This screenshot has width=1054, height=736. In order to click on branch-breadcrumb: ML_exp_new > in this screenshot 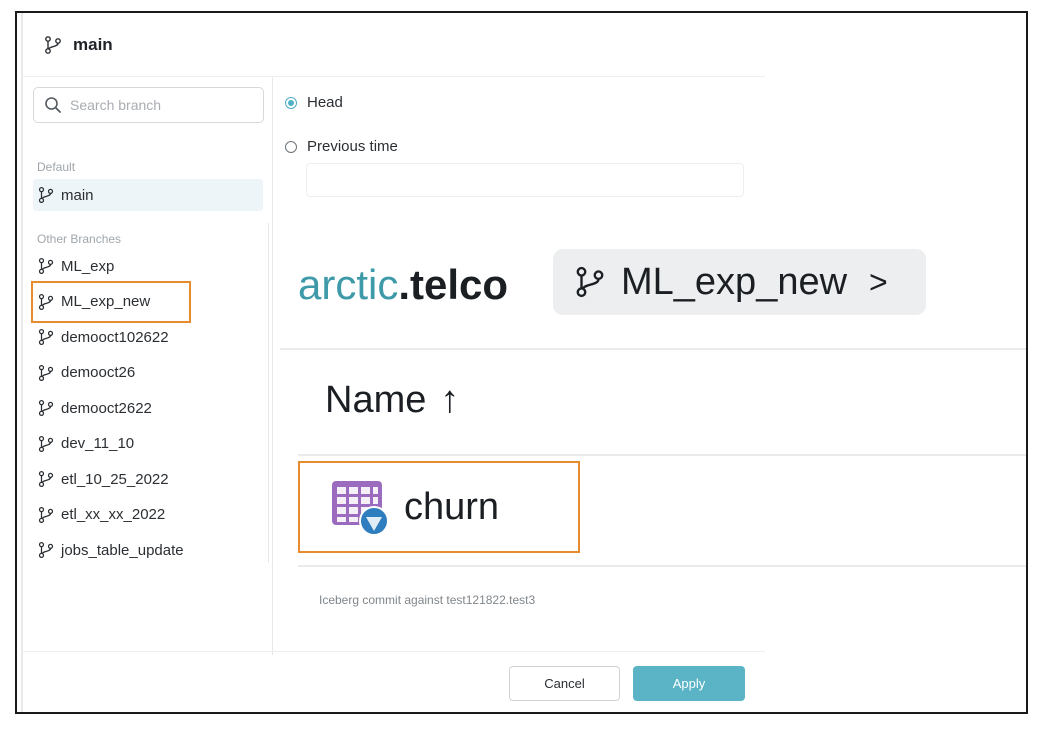, I will do `click(739, 282)`.